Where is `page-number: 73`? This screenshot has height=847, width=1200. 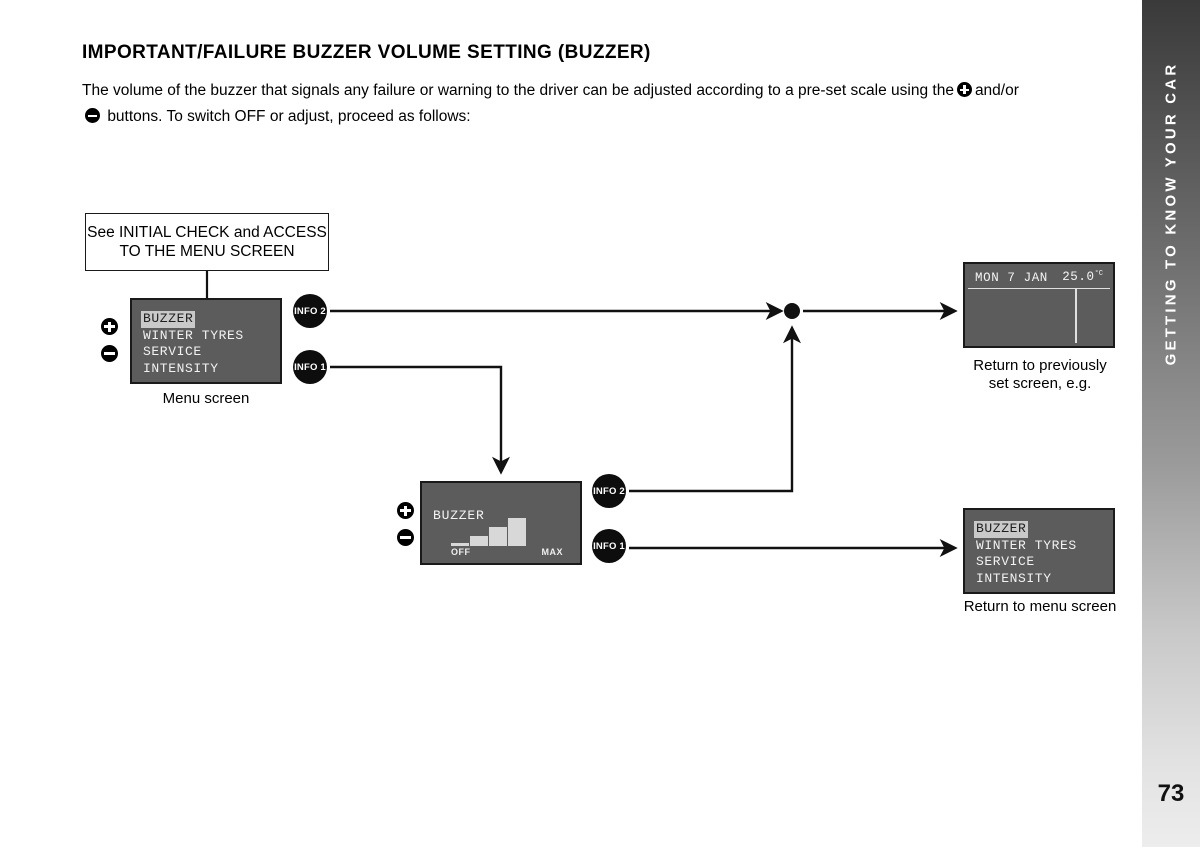
page-number: 73 is located at coordinates (1171, 793).